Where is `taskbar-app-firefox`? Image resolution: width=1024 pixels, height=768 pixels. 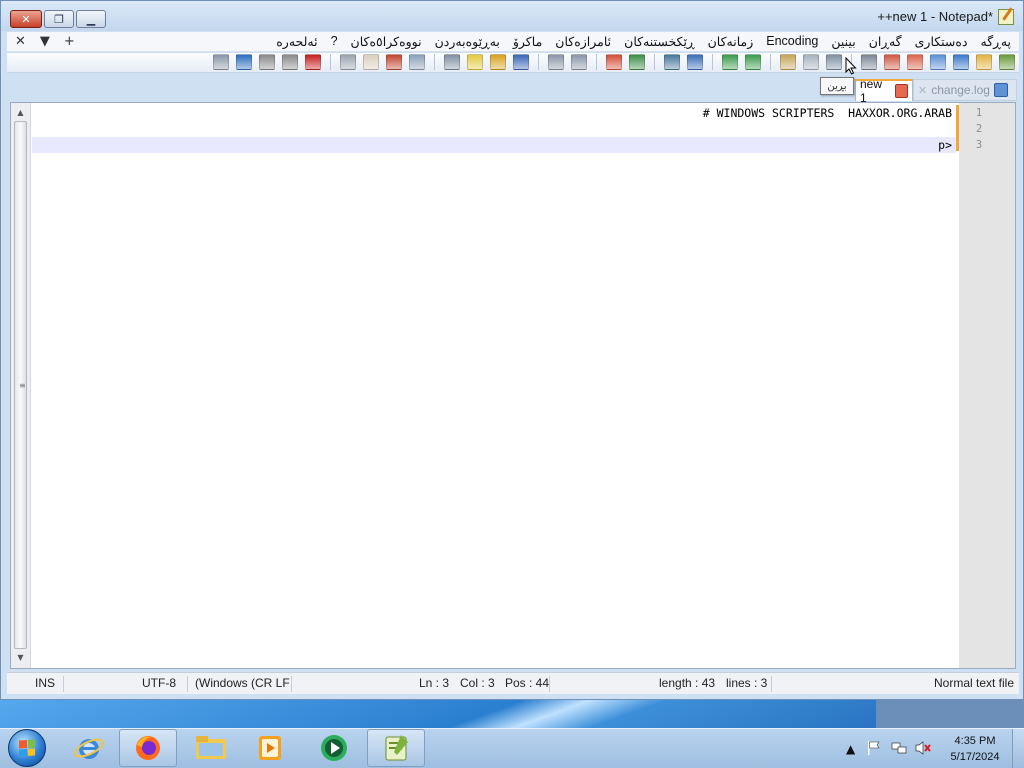 taskbar-app-firefox is located at coordinates (148, 748).